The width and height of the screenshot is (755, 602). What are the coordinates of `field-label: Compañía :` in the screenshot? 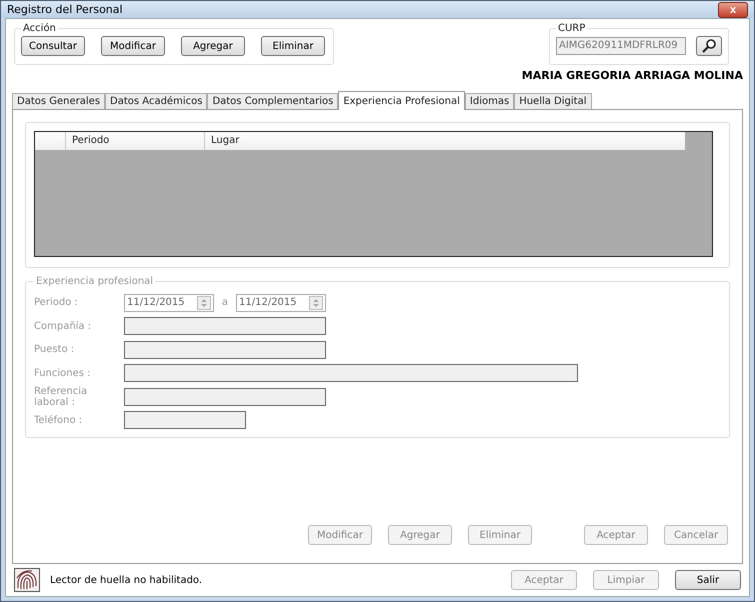 It's located at (63, 326).